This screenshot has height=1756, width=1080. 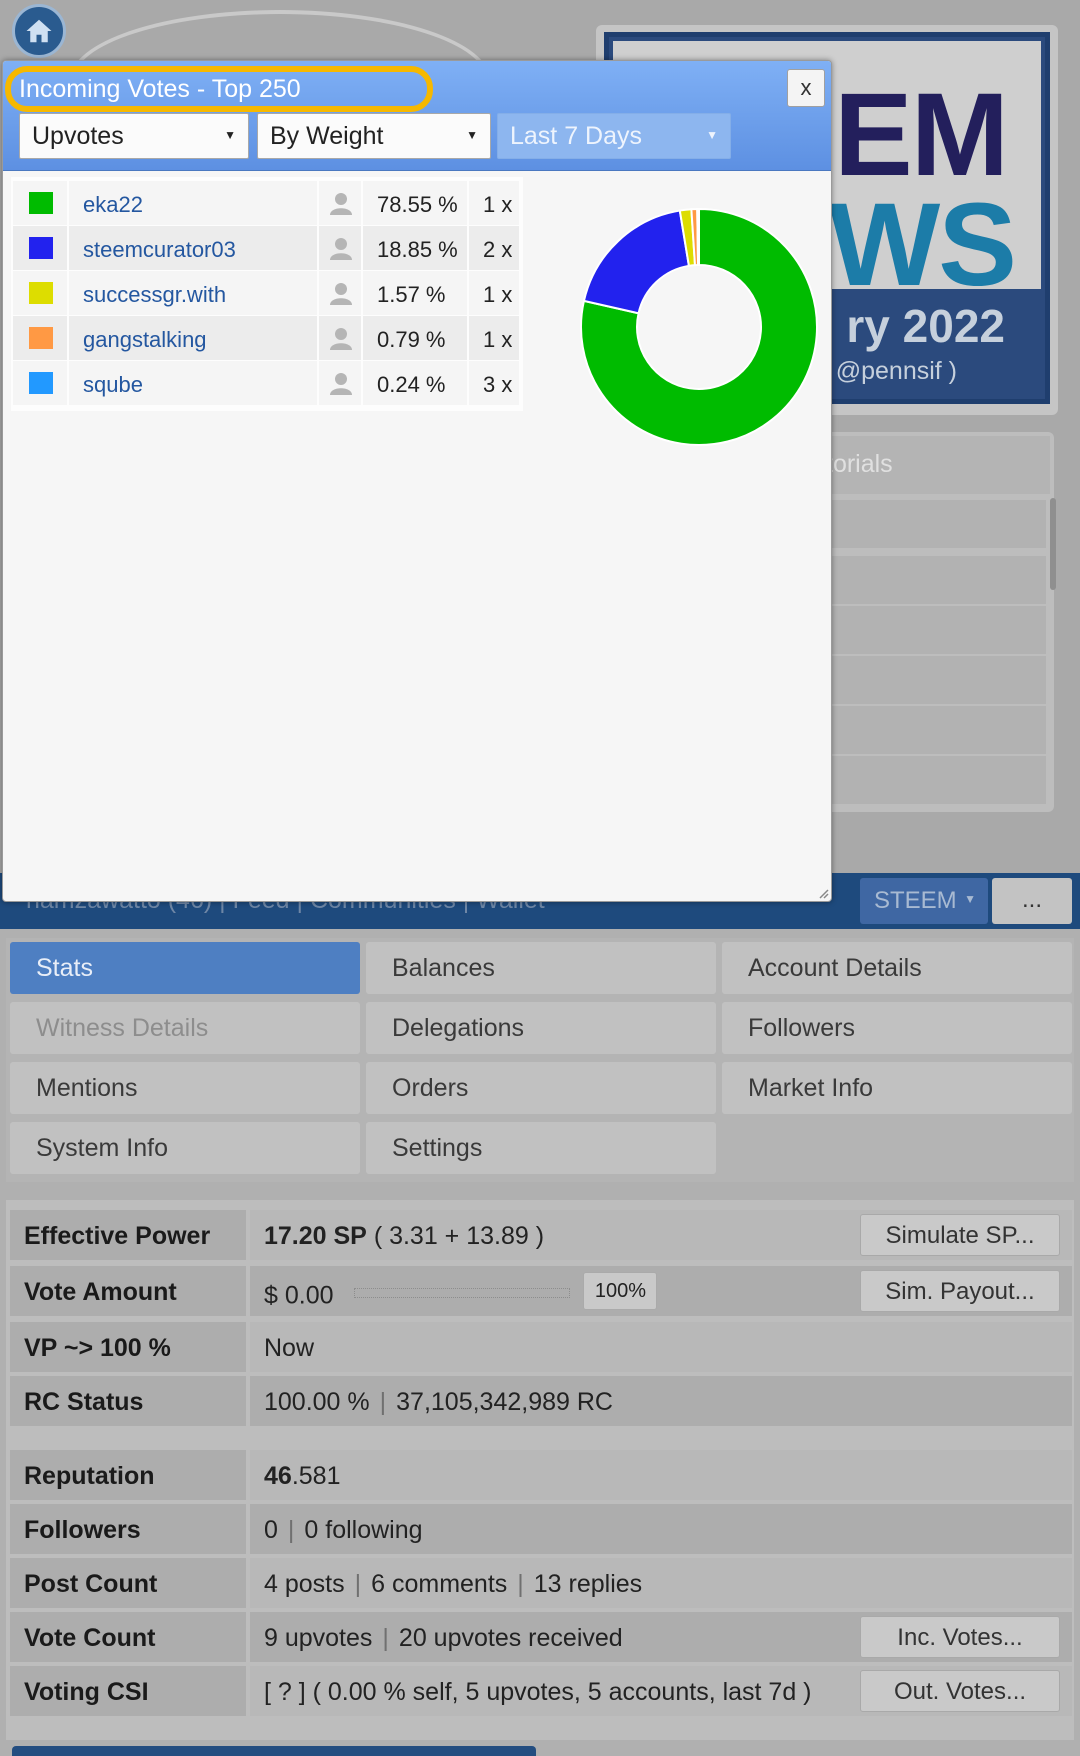 What do you see at coordinates (415, 248) in the screenshot?
I see `vote-percent: 18.85 %` at bounding box center [415, 248].